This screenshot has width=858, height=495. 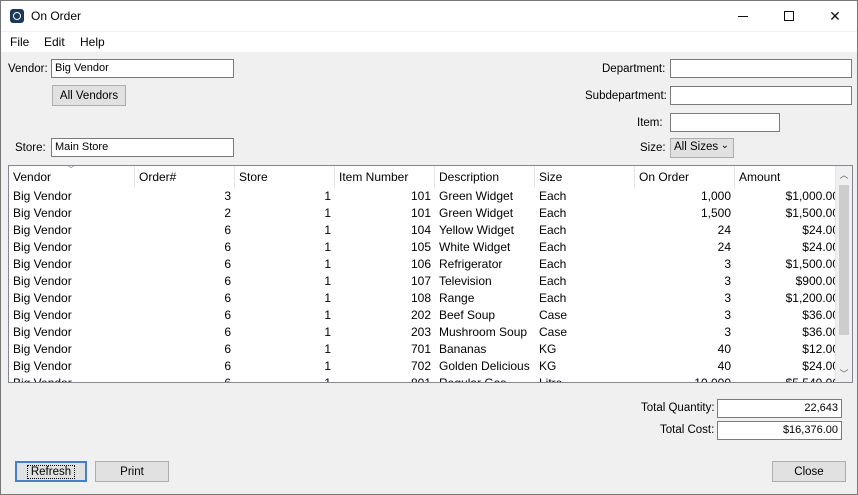 I want to click on vertical-scrollbar: ︿ ﹀, so click(x=843, y=274).